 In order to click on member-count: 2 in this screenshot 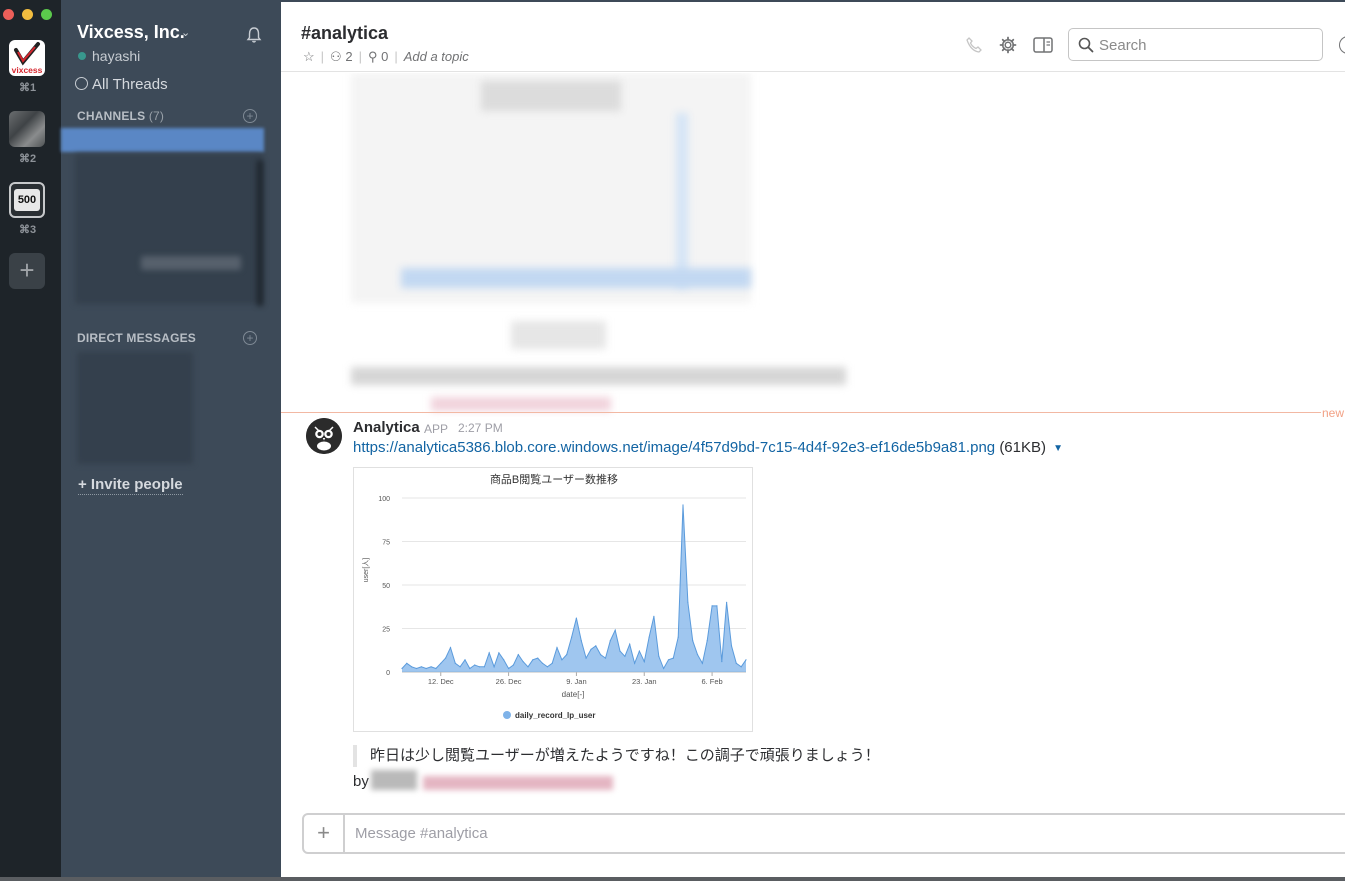, I will do `click(348, 56)`.